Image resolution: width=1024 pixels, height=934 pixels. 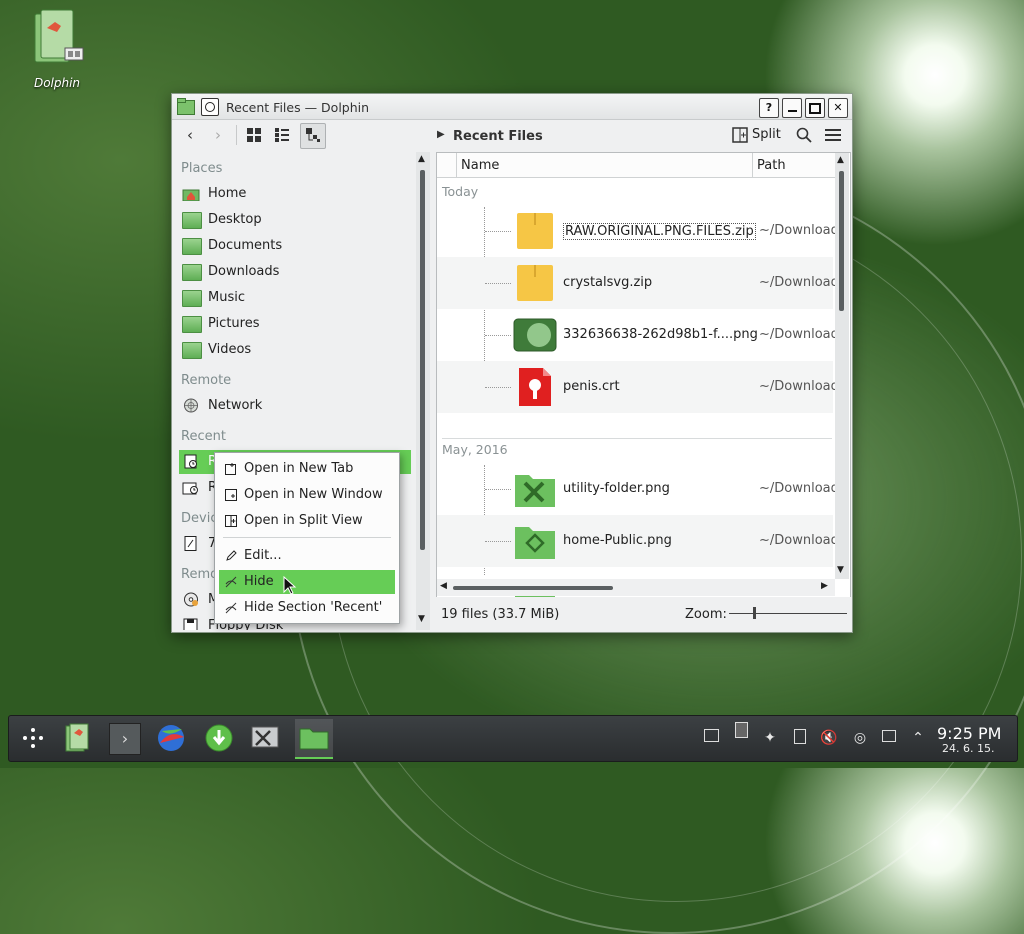 What do you see at coordinates (295, 324) in the screenshot?
I see `place-pictures: Pictures` at bounding box center [295, 324].